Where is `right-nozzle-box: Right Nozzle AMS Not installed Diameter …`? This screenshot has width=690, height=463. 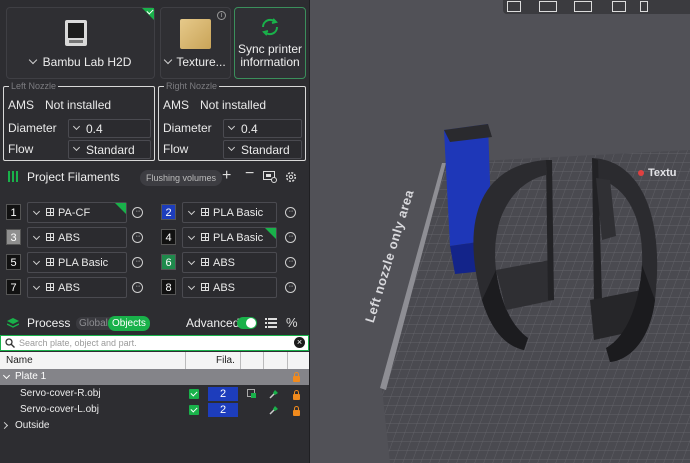 right-nozzle-box: Right Nozzle AMS Not installed Diameter … is located at coordinates (232, 121).